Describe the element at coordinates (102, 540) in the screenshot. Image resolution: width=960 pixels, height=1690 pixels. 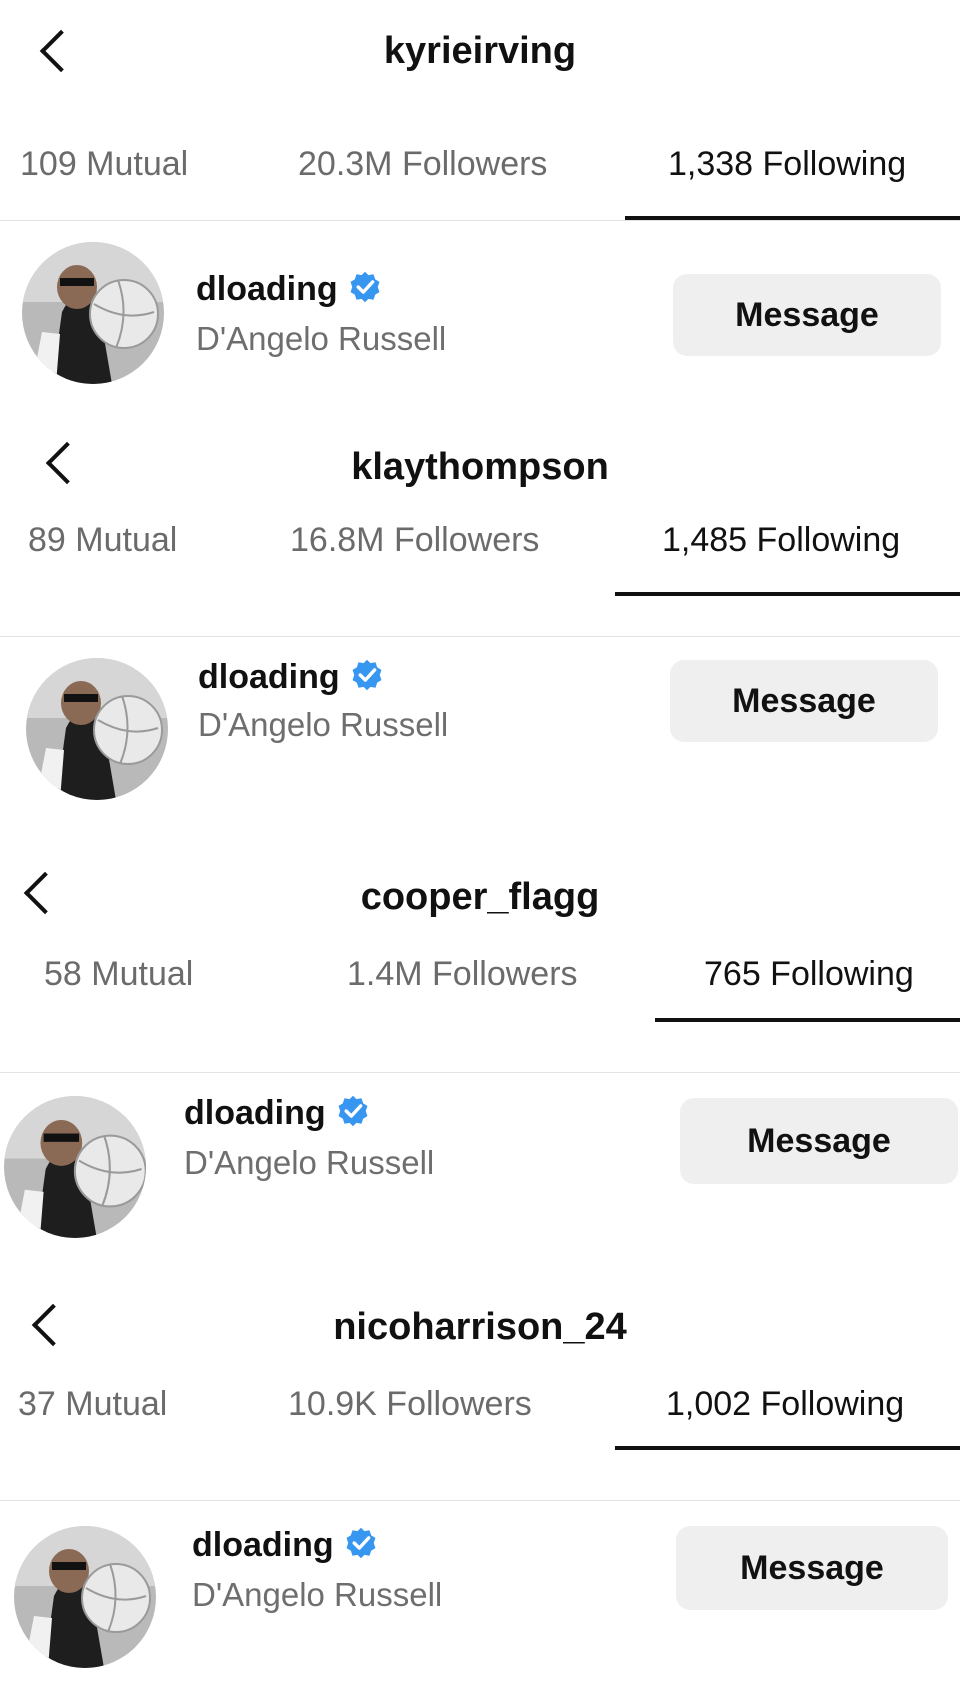
I see `tab-mutual: 89 Mutual` at that location.